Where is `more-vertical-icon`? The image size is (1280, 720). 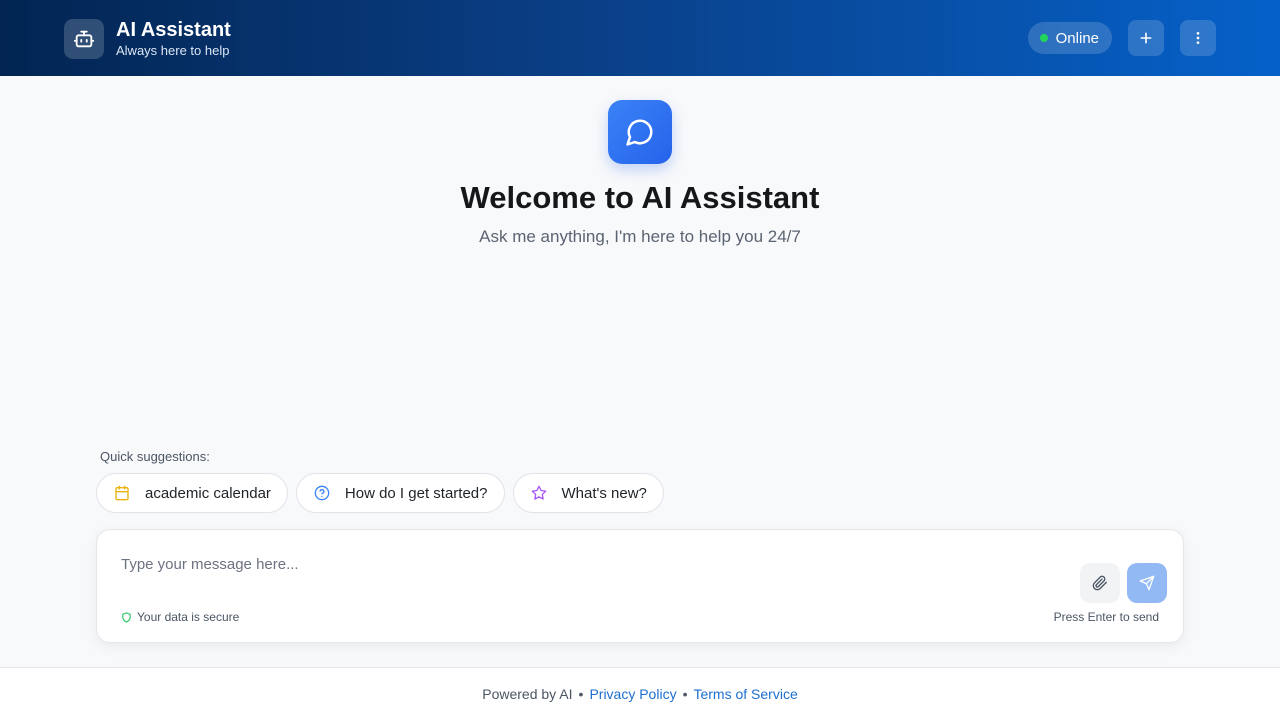
more-vertical-icon is located at coordinates (1198, 38).